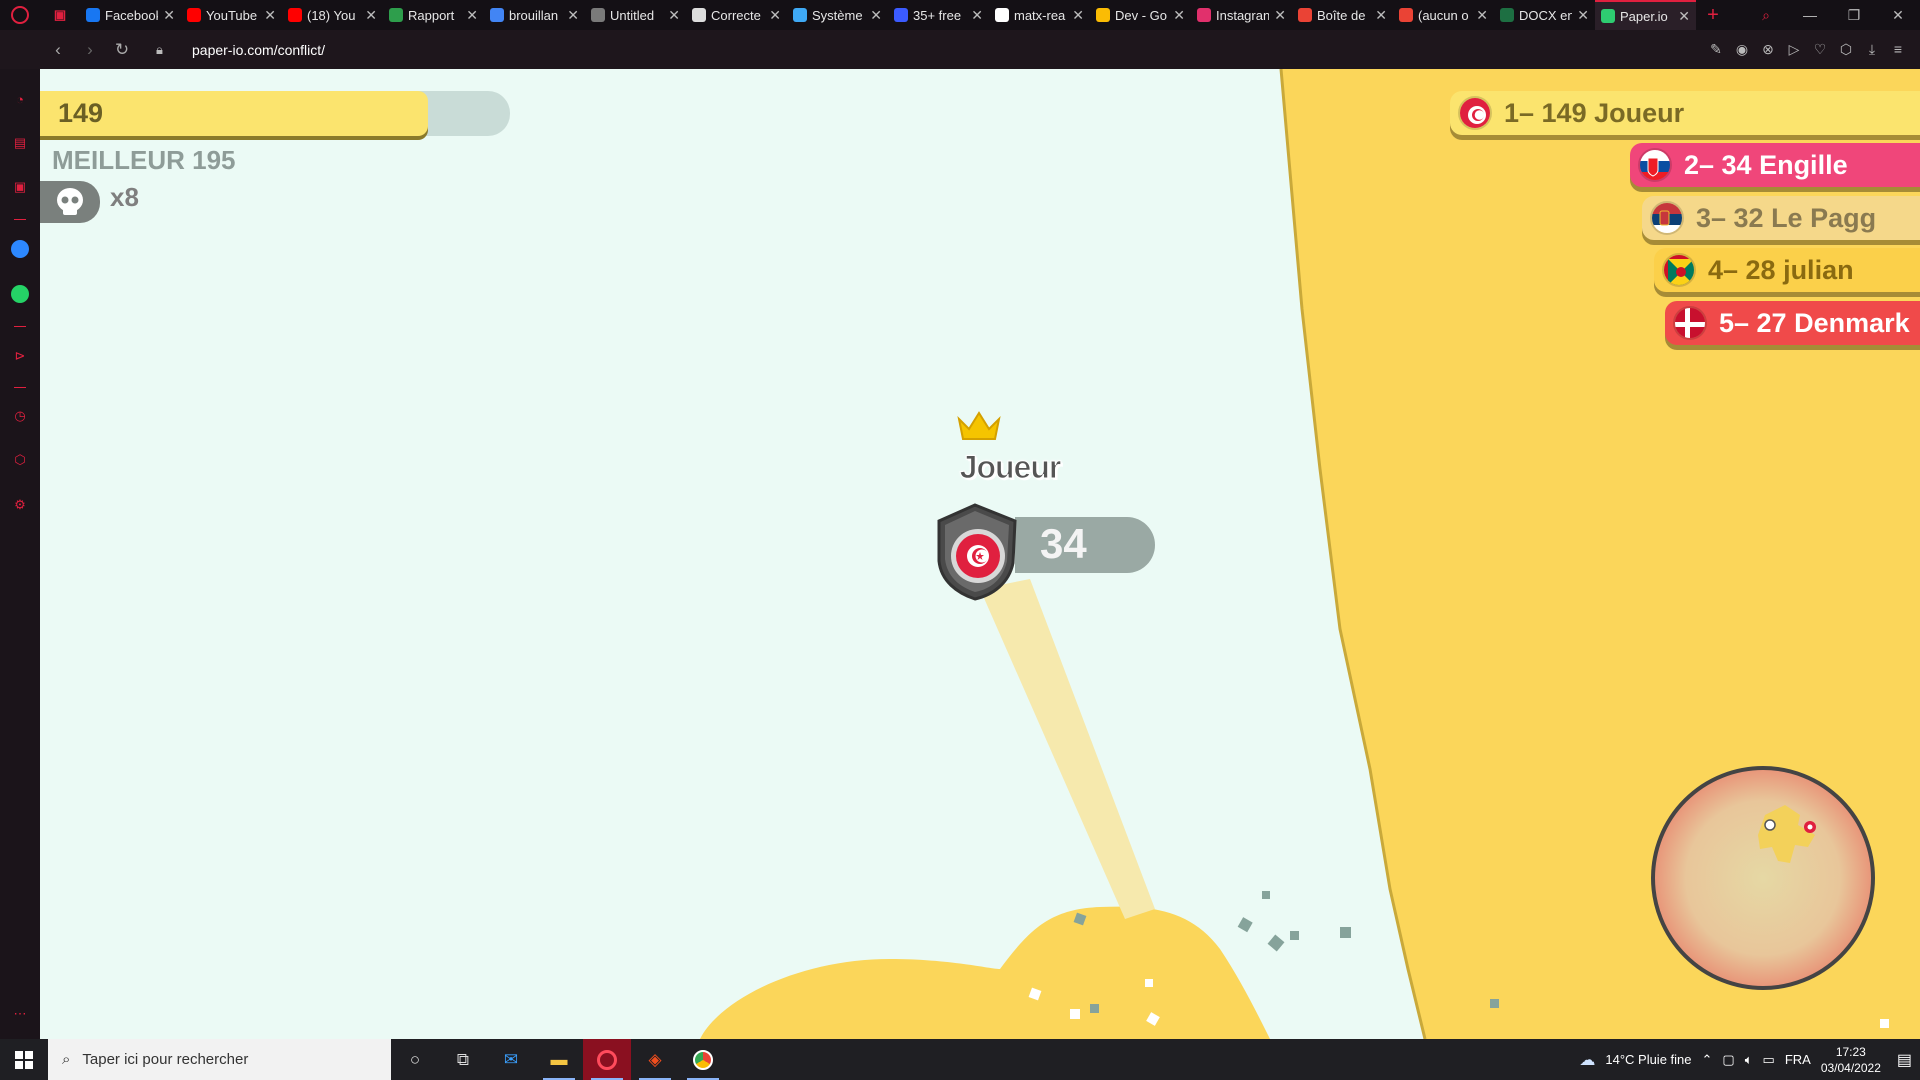  What do you see at coordinates (497, 15) in the screenshot?
I see `docs-icon` at bounding box center [497, 15].